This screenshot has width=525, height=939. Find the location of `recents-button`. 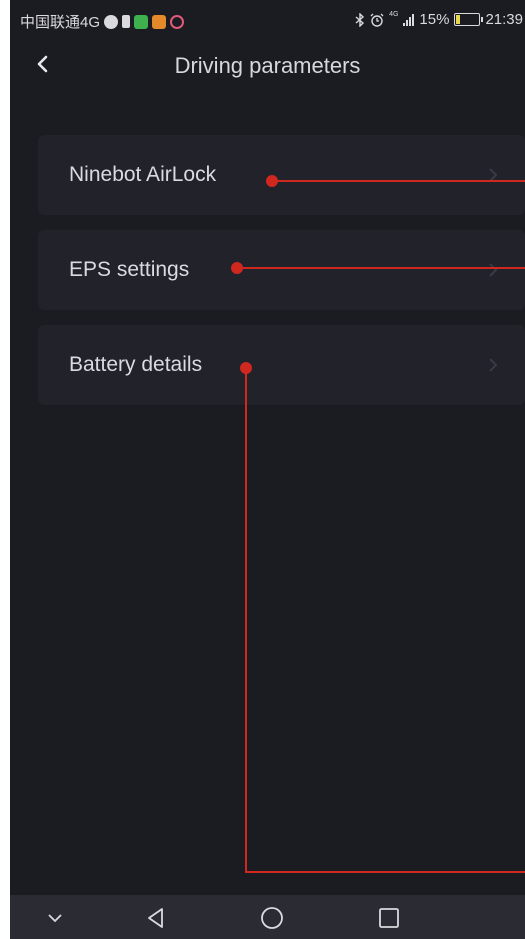

recents-button is located at coordinates (389, 918).